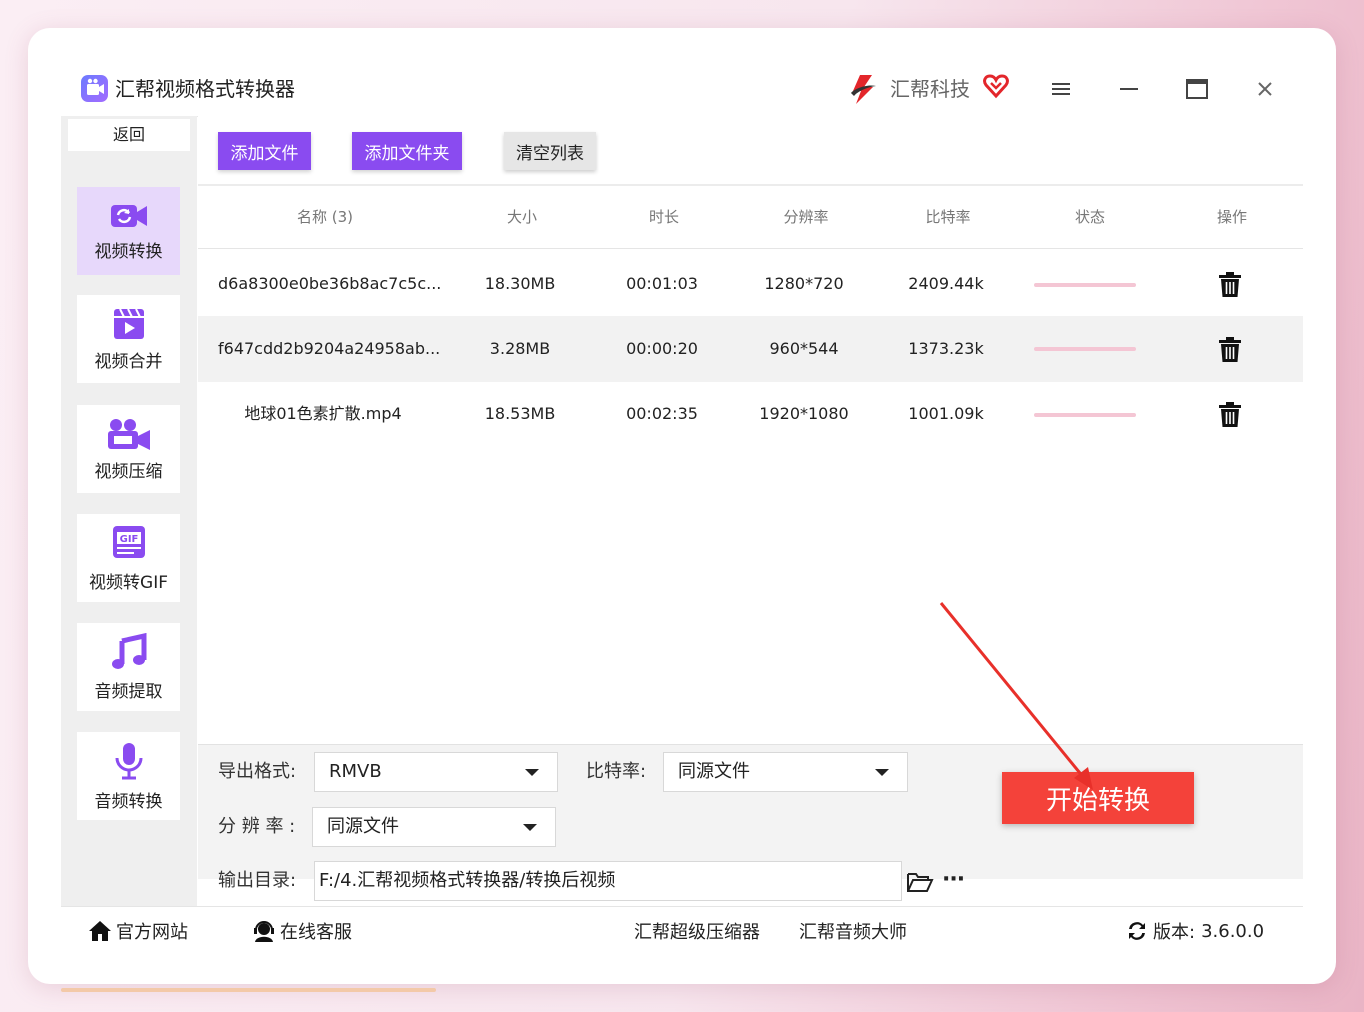 This screenshot has height=1012, width=1364. I want to click on vip-heart-icon, so click(996, 86).